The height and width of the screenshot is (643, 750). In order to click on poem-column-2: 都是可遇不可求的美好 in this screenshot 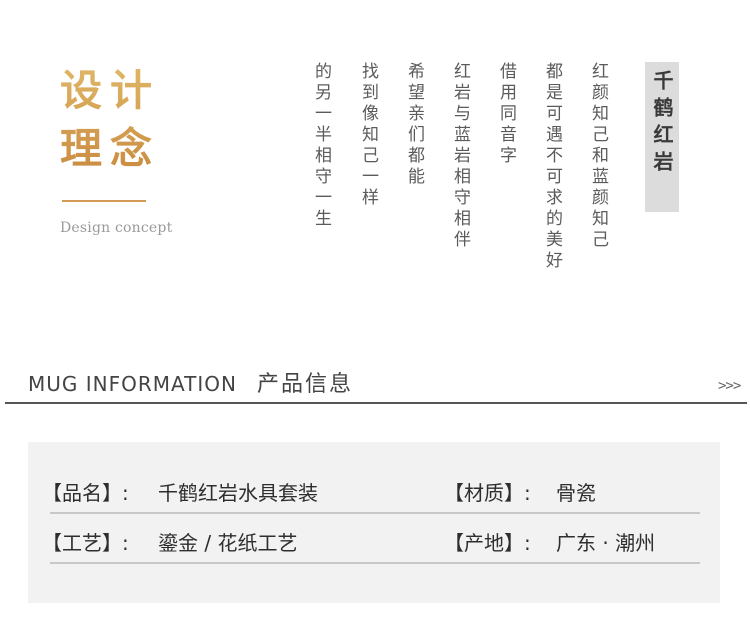, I will do `click(552, 167)`.